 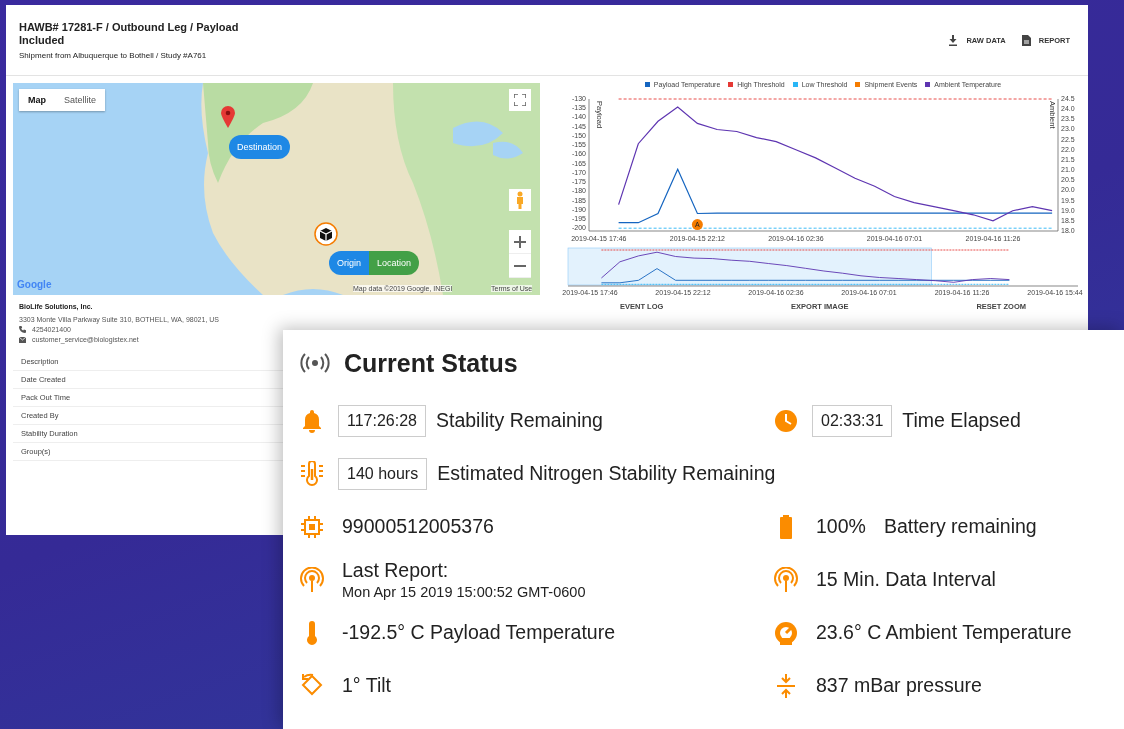 What do you see at coordinates (418, 526) in the screenshot?
I see `status-label: 99000512005376` at bounding box center [418, 526].